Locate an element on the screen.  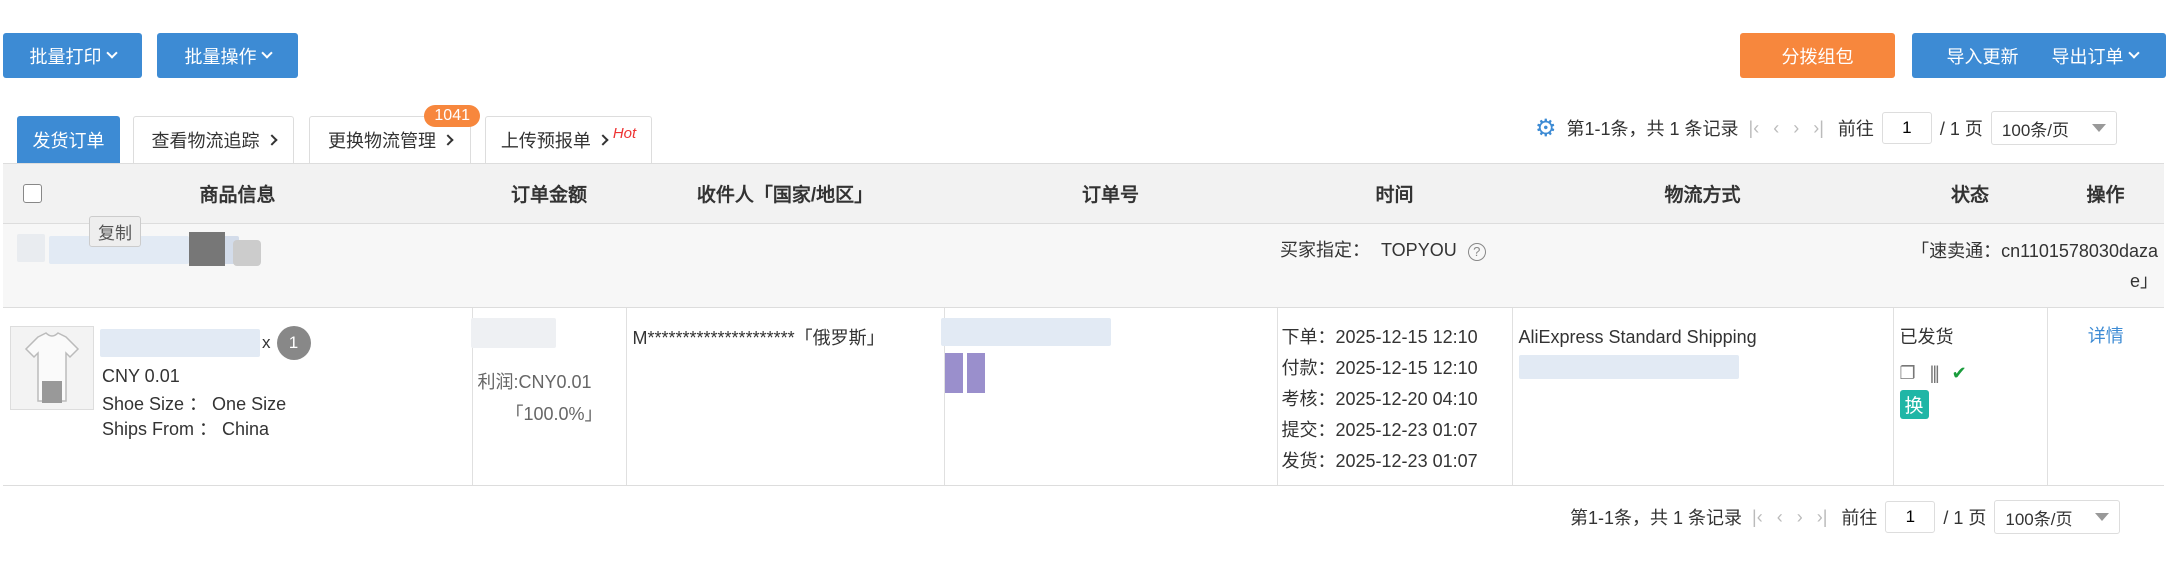
time-value: 2025-12-20 04:10 is located at coordinates (1406, 399).